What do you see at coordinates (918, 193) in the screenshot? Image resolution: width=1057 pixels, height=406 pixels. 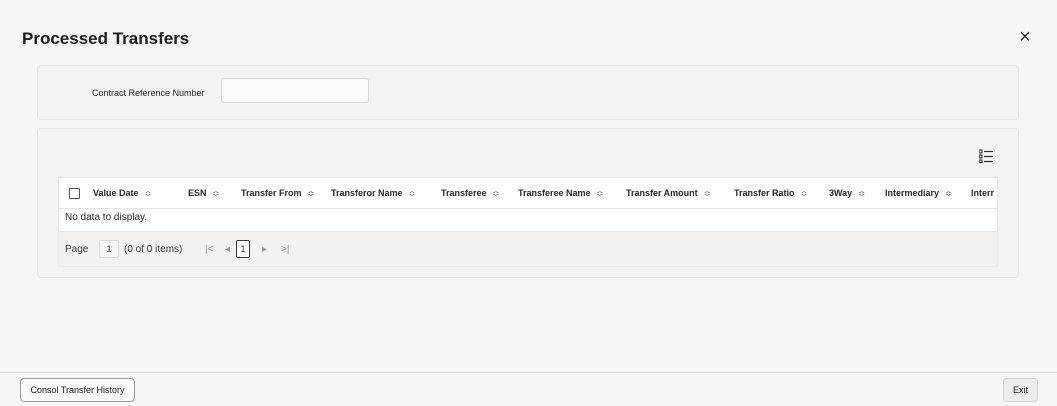 I see `col-intermediary: Intermediary ≎` at bounding box center [918, 193].